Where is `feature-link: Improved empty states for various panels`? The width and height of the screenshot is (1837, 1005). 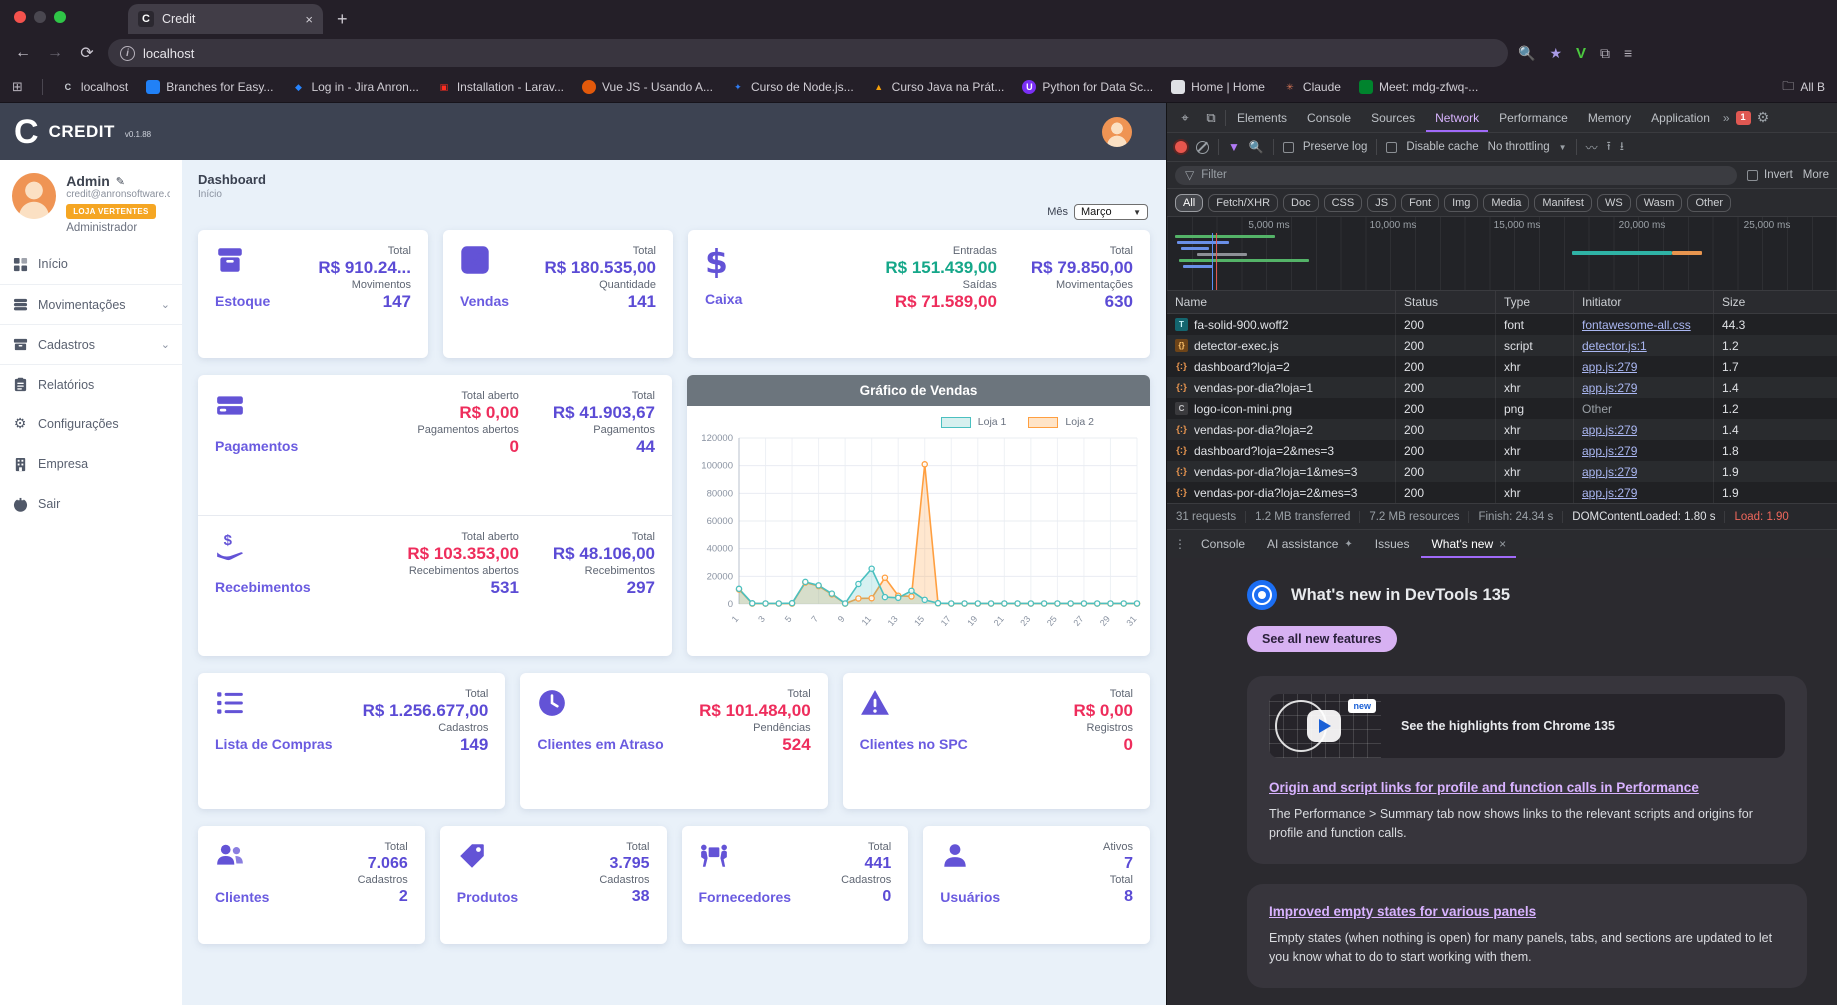
feature-link: Improved empty states for various panels is located at coordinates (1527, 911).